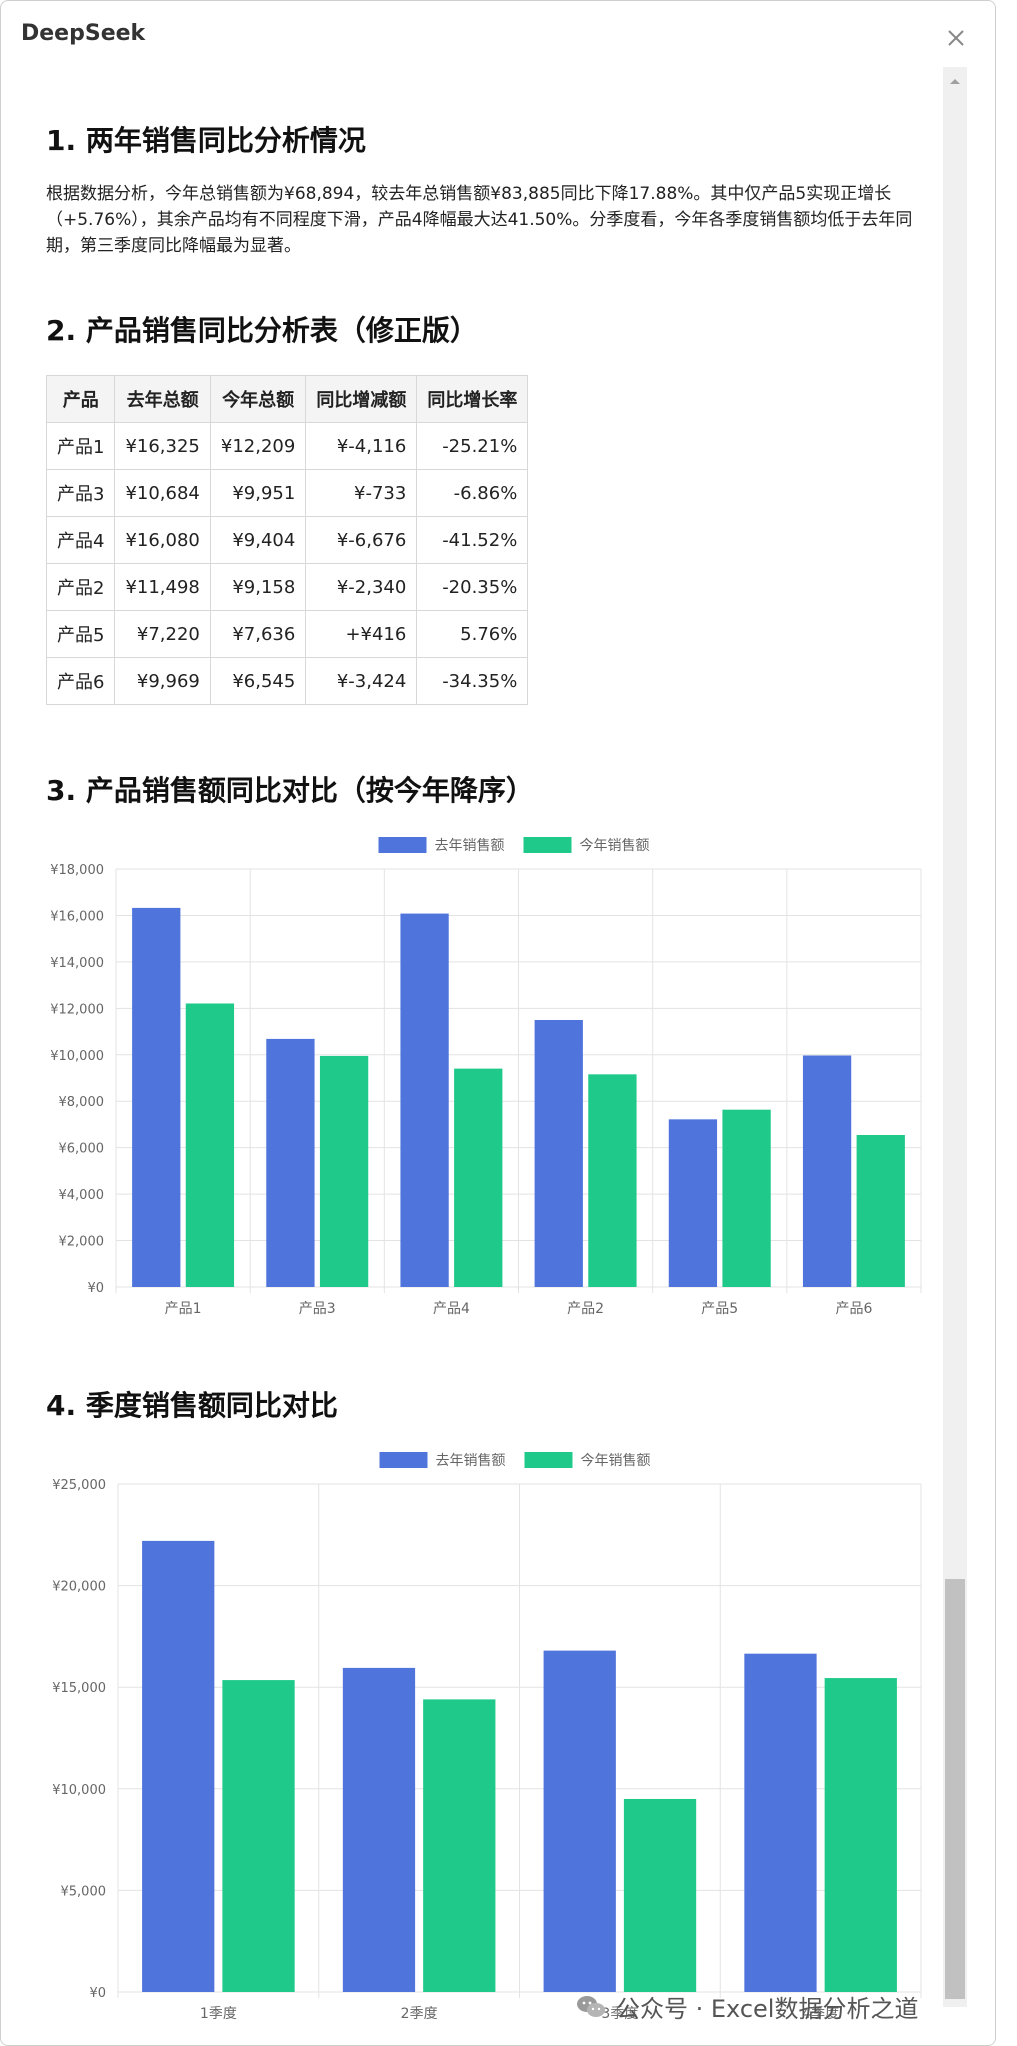 This screenshot has width=1017, height=2046. Describe the element at coordinates (77, 916) in the screenshot. I see `y-tick-label: ¥16,000` at that location.